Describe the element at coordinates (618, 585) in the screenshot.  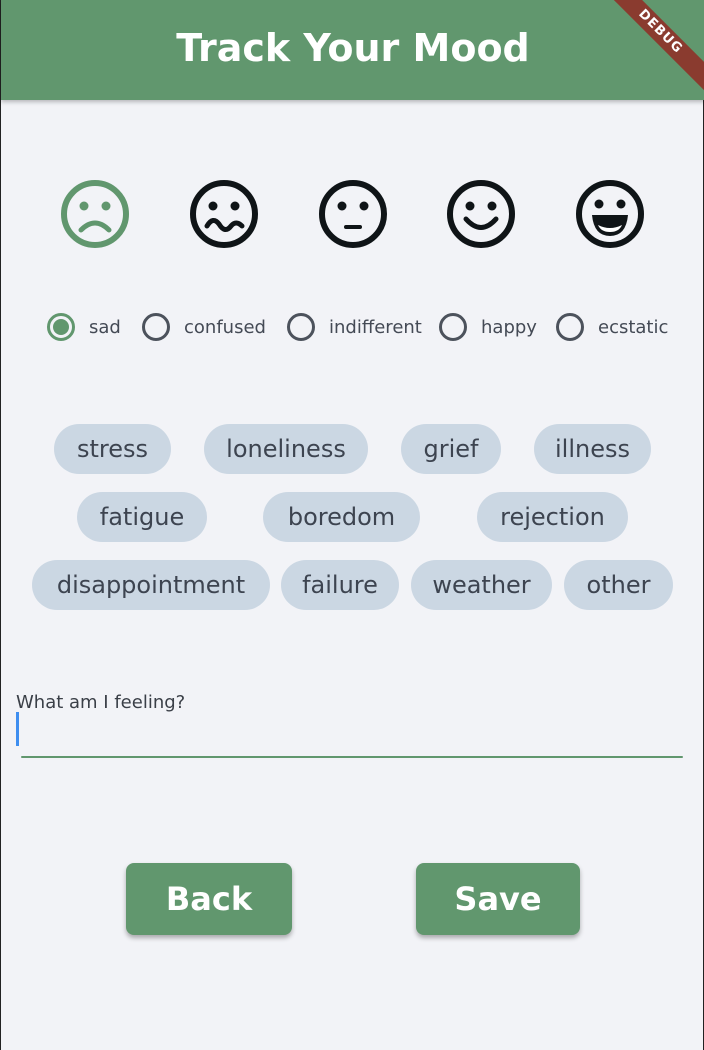
I see `chip-other: other` at that location.